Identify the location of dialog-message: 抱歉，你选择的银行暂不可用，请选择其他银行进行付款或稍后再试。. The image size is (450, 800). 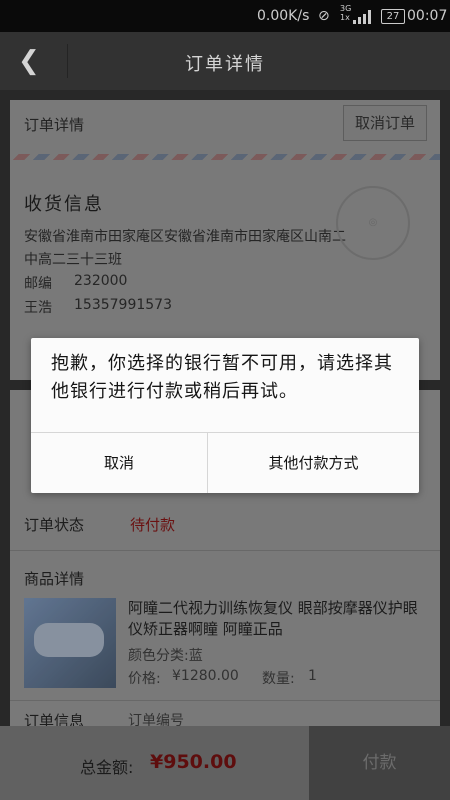
(222, 377).